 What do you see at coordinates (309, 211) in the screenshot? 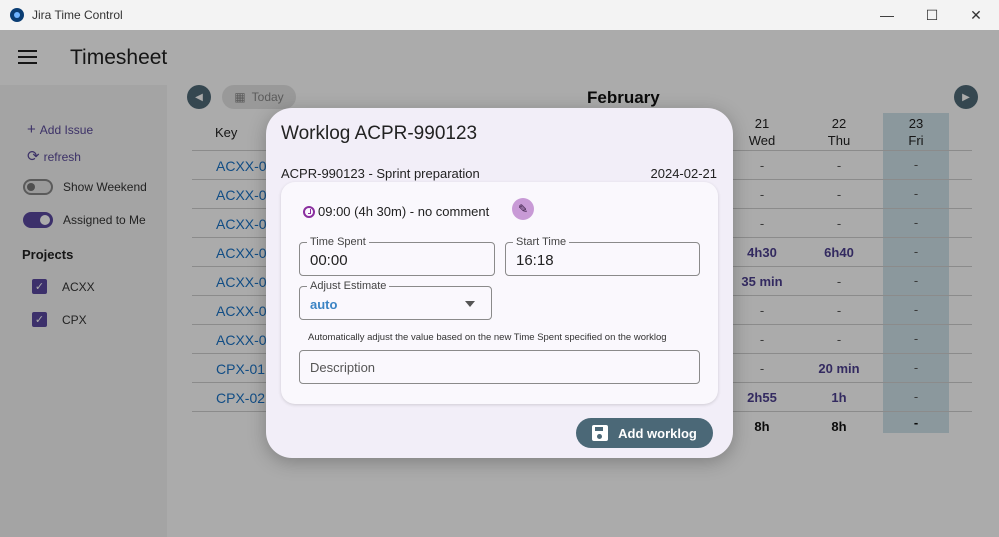
I see `clock-icon` at bounding box center [309, 211].